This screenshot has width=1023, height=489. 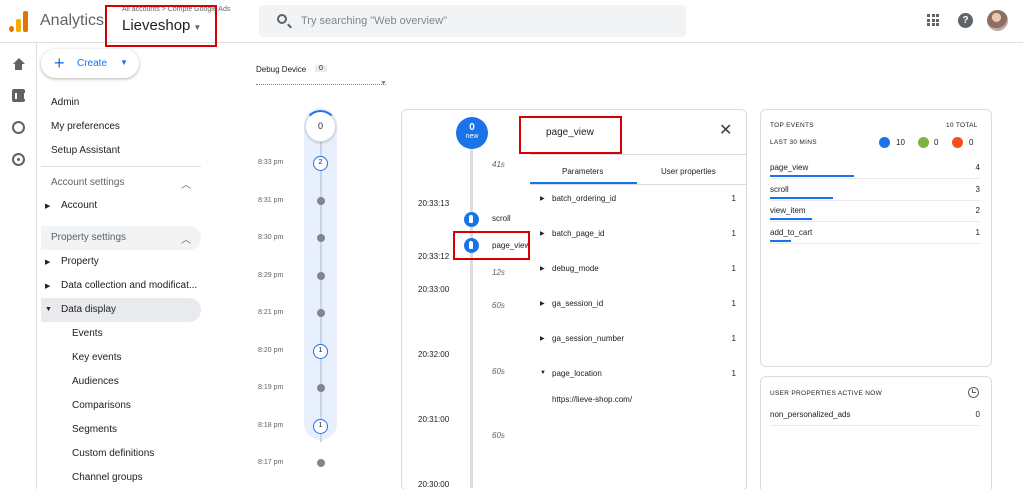 What do you see at coordinates (300, 201) in the screenshot?
I see `minute-row: 8:31 pm` at bounding box center [300, 201].